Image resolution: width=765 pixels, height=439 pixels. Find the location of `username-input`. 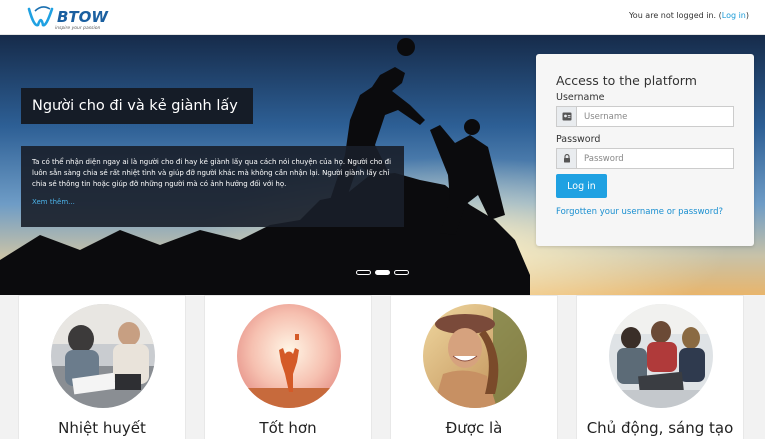

username-input is located at coordinates (655, 116).